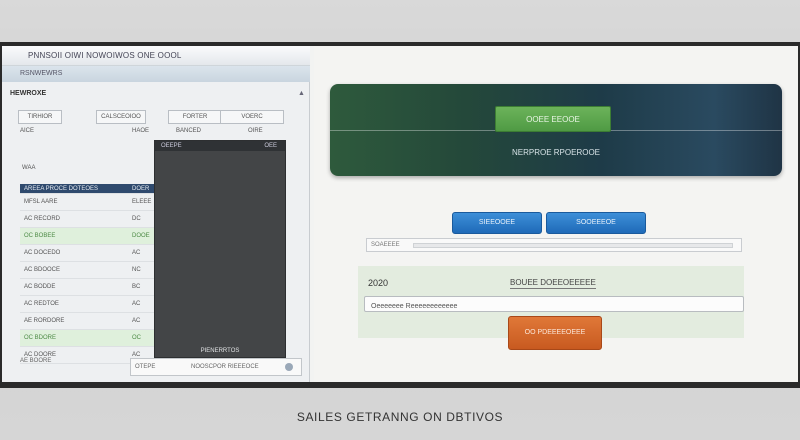  I want to click on filter-button-4: VOERC, so click(252, 117).